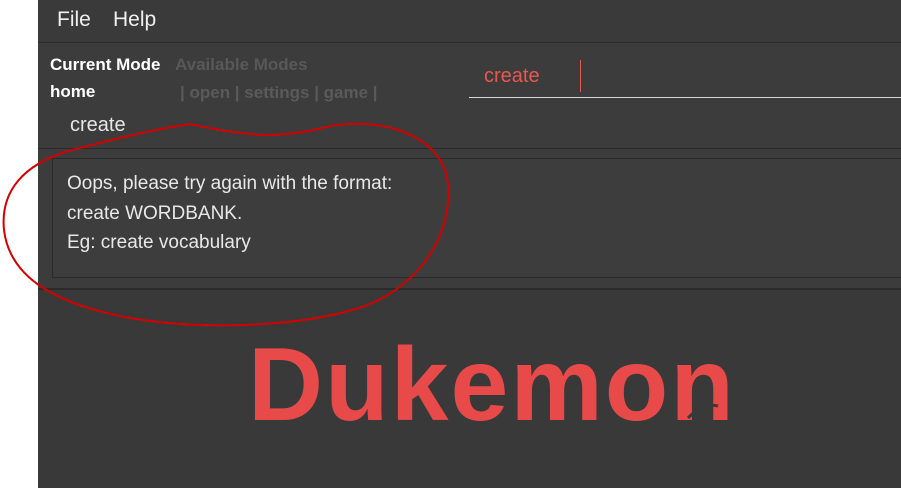 This screenshot has height=488, width=901. Describe the element at coordinates (702, 411) in the screenshot. I see `logo-swirl-icon` at that location.